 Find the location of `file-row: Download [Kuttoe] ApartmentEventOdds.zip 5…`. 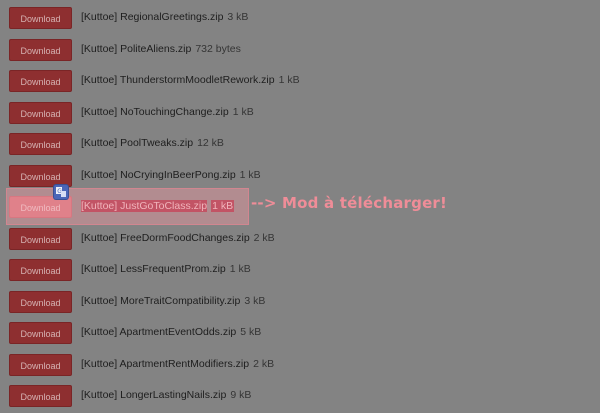

file-row: Download [Kuttoe] ApartmentEventOdds.zip 5… is located at coordinates (300, 334).